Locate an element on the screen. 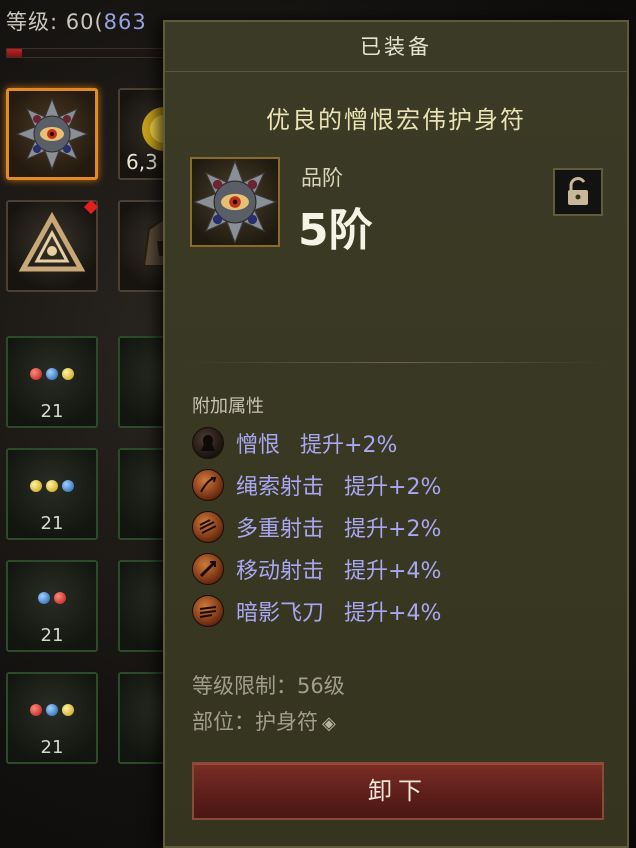 This screenshot has width=636, height=848. level-requirement: 等级限制：56级 is located at coordinates (268, 686).